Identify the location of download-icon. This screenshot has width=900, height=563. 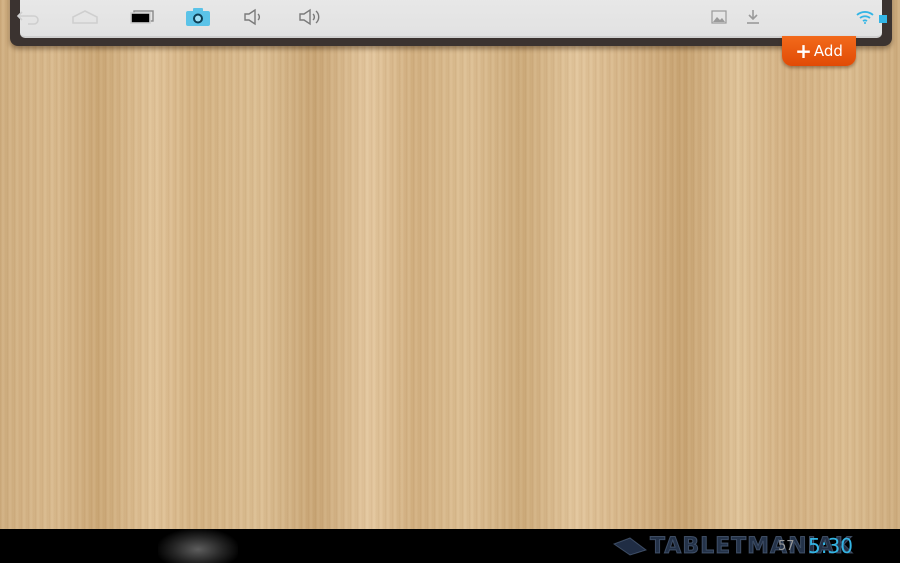
(753, 17).